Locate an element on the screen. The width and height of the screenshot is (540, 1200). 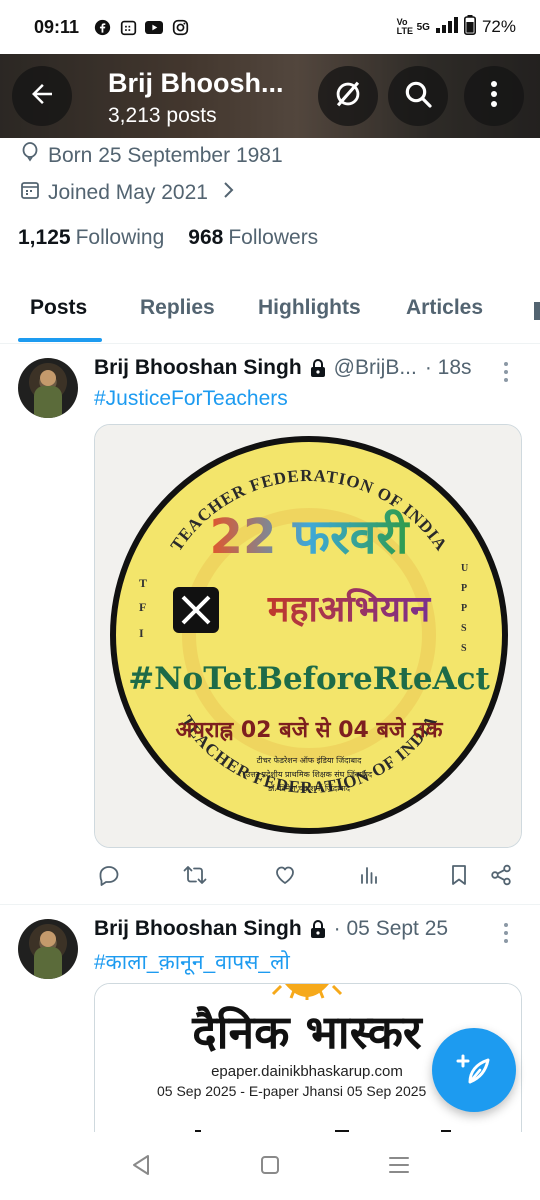
repost-button is located at coordinates (195, 877).